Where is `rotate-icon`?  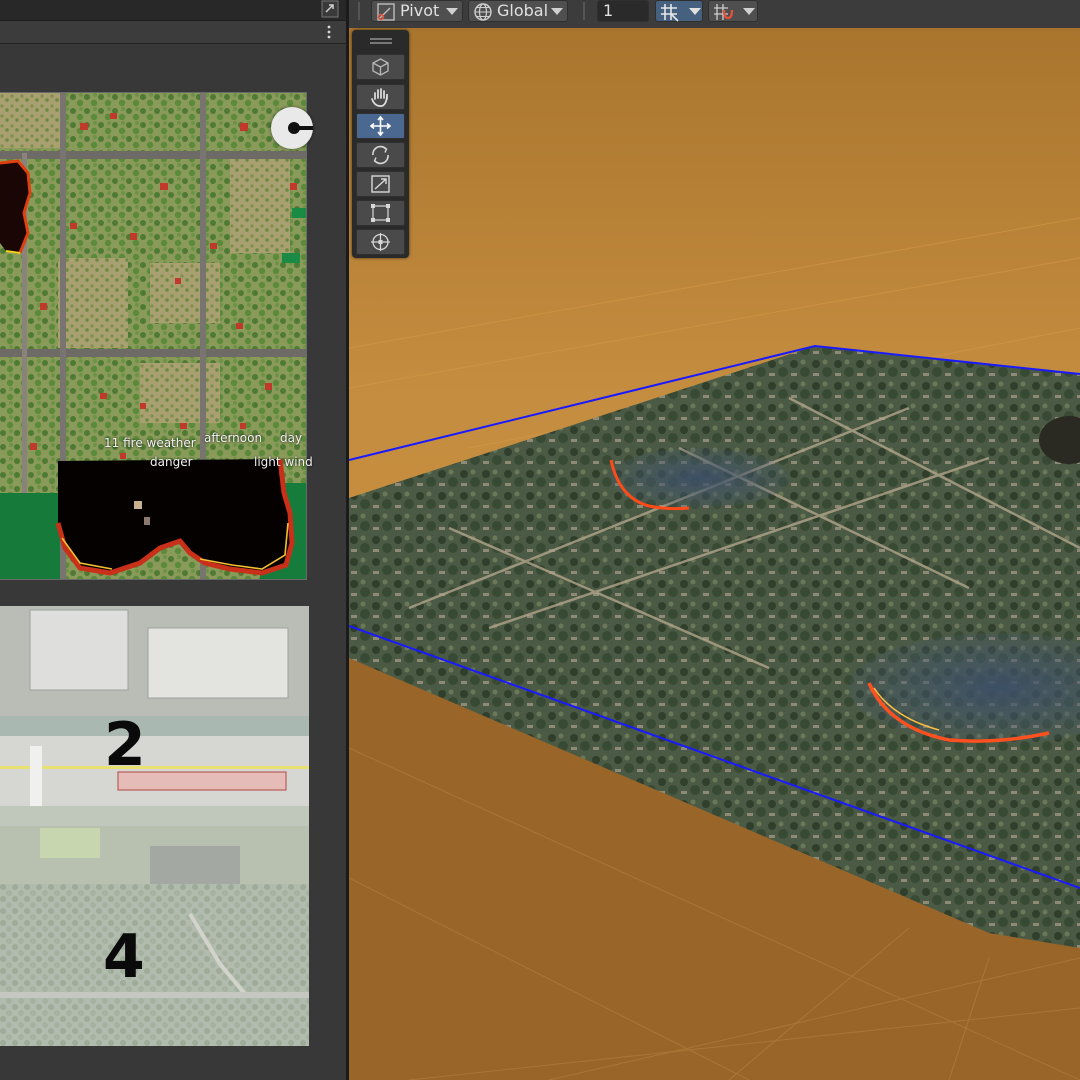 rotate-icon is located at coordinates (380, 155).